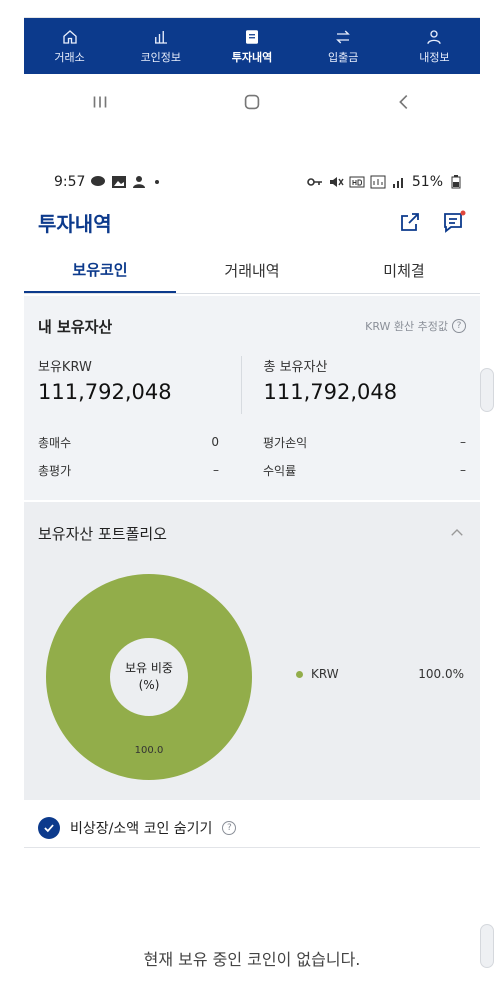  I want to click on bottom-tab-exchange: 거래소, so click(69, 46).